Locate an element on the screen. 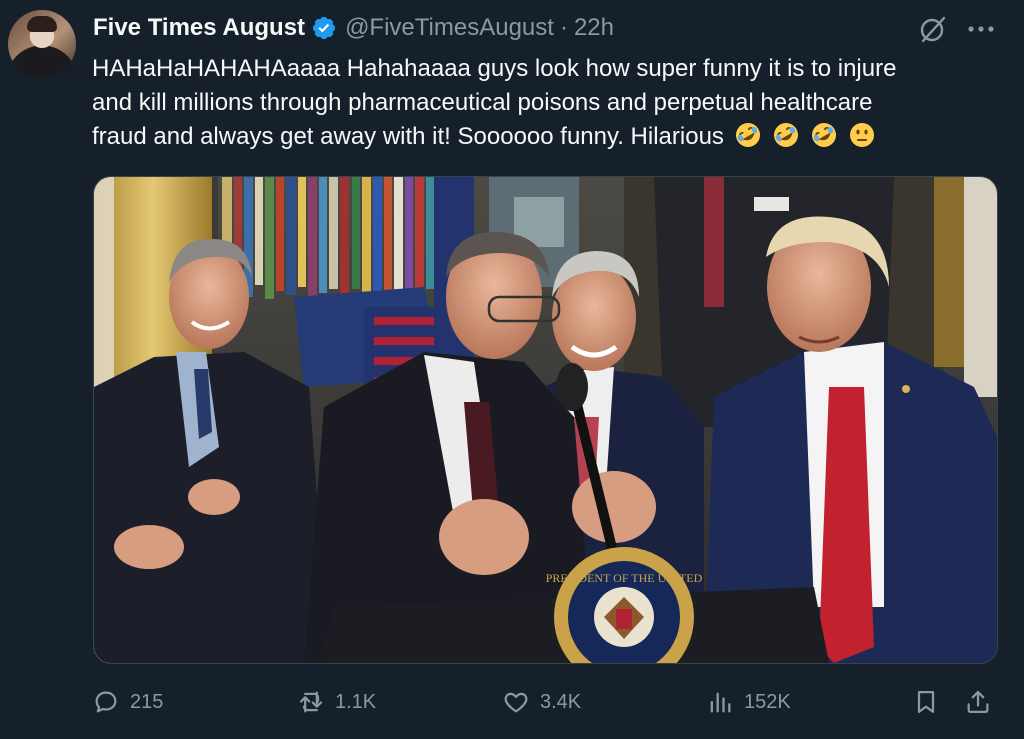 This screenshot has height=739, width=1024. retweet-button: 1.1K is located at coordinates (336, 702).